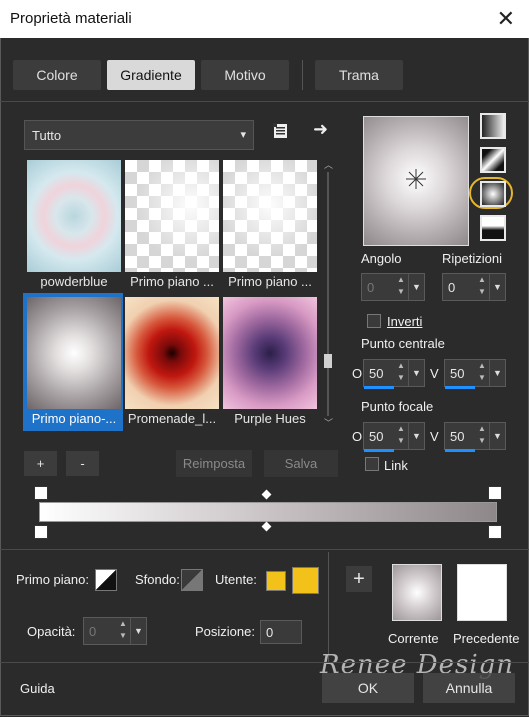 This screenshot has height=717, width=529. I want to click on opacity-label: Opacità:, so click(51, 631).